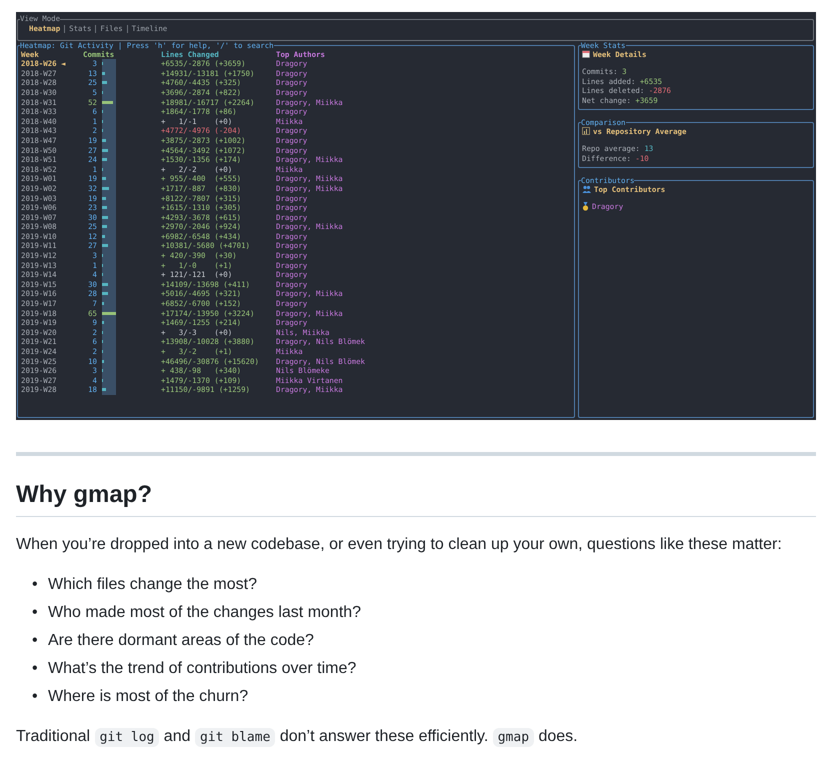 This screenshot has height=759, width=829. What do you see at coordinates (586, 54) in the screenshot?
I see `calendar-icon` at bounding box center [586, 54].